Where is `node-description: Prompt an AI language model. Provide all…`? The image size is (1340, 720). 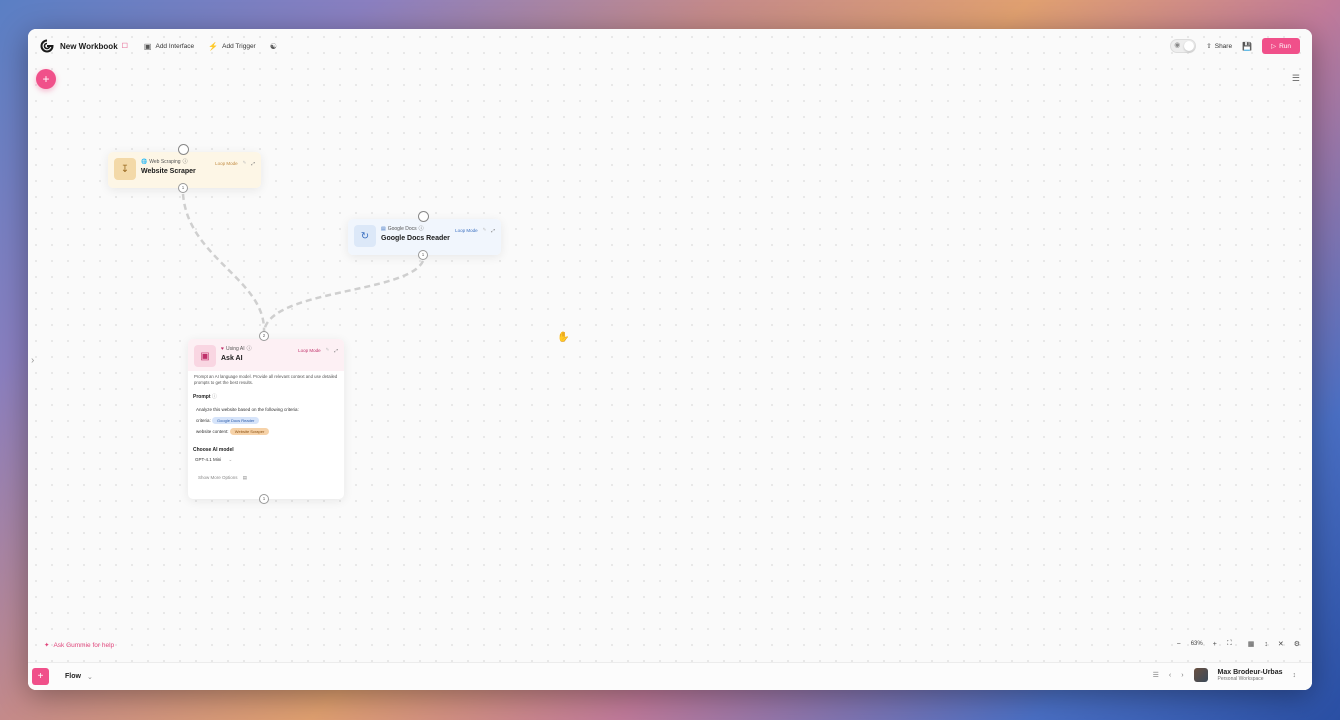 node-description: Prompt an AI language model. Provide all… is located at coordinates (266, 379).